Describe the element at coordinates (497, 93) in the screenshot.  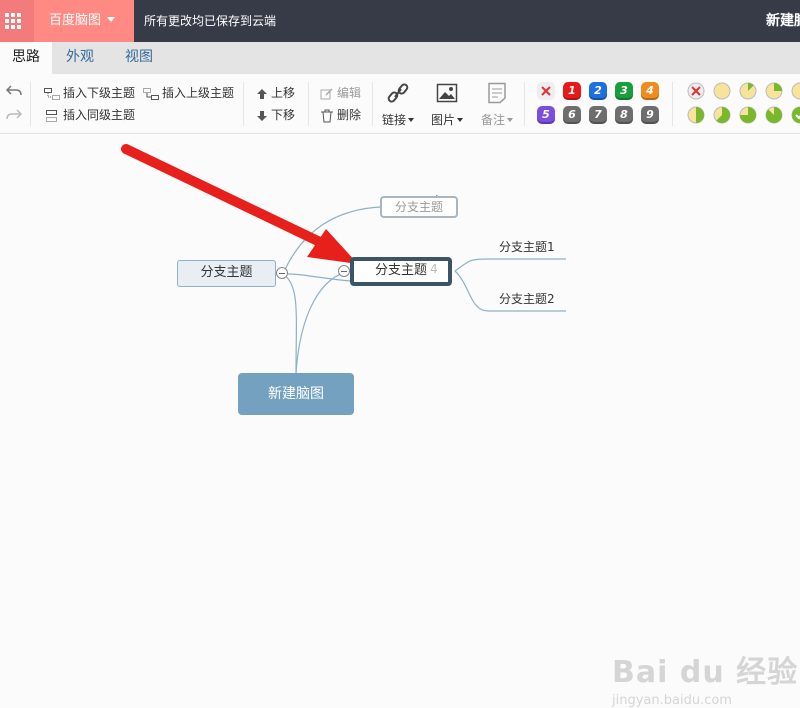
I see `note-icon` at that location.